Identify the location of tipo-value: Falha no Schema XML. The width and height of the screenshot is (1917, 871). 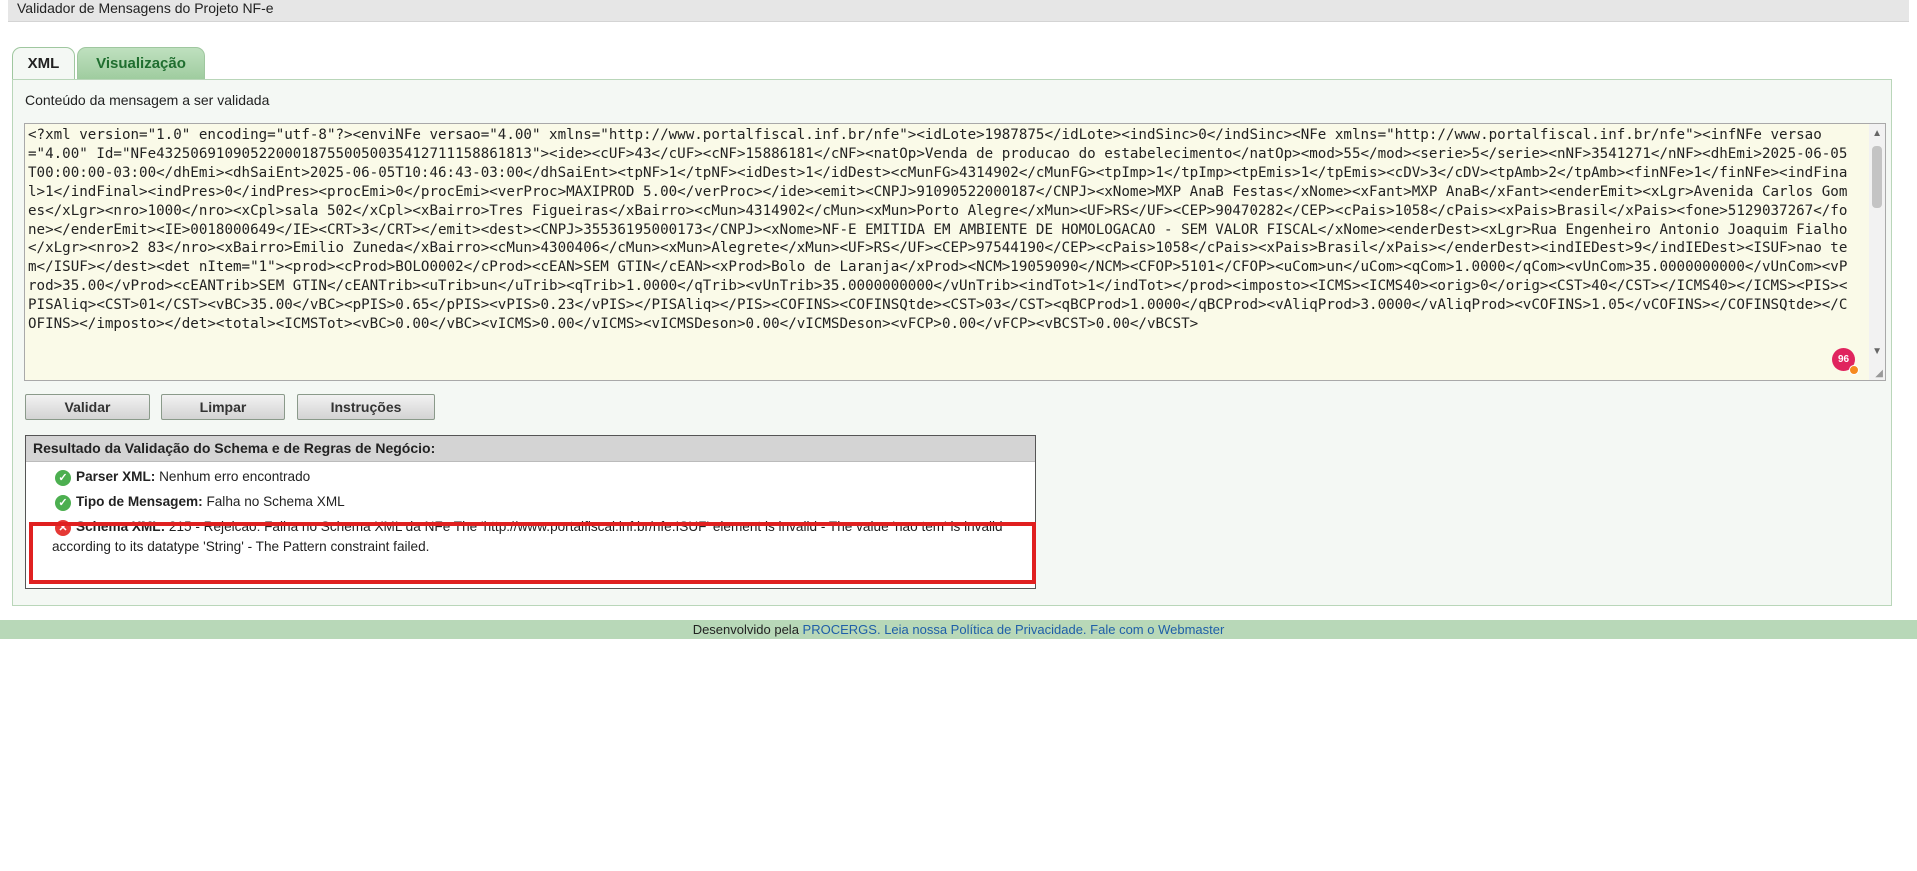
(275, 501).